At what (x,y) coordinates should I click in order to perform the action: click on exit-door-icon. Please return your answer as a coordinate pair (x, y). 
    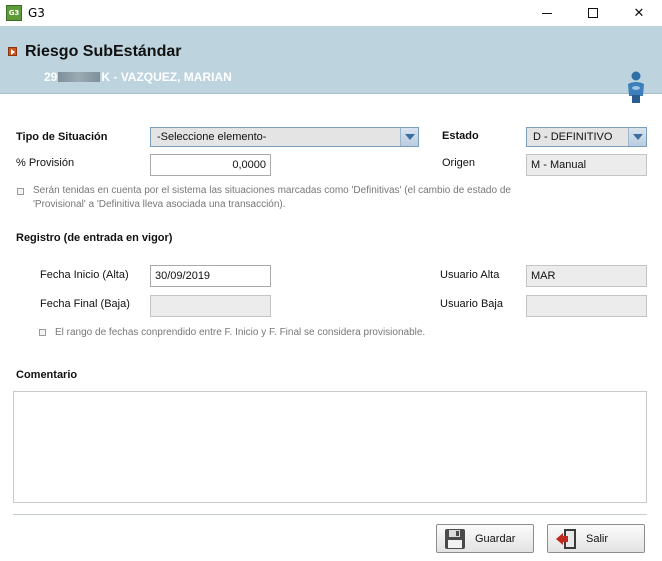
    Looking at the image, I should click on (566, 538).